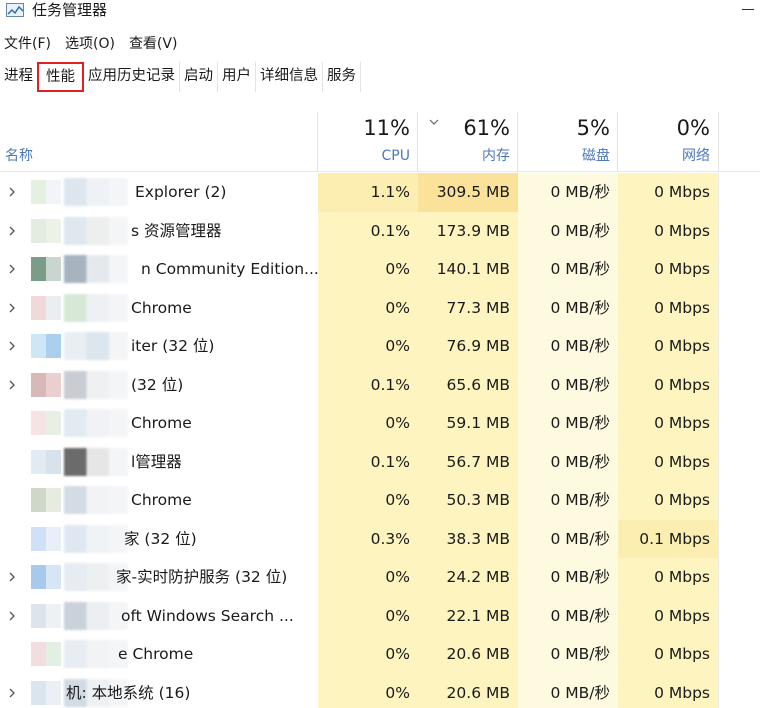  What do you see at coordinates (468, 461) in the screenshot?
I see `memory-cell: 56.7 MB` at bounding box center [468, 461].